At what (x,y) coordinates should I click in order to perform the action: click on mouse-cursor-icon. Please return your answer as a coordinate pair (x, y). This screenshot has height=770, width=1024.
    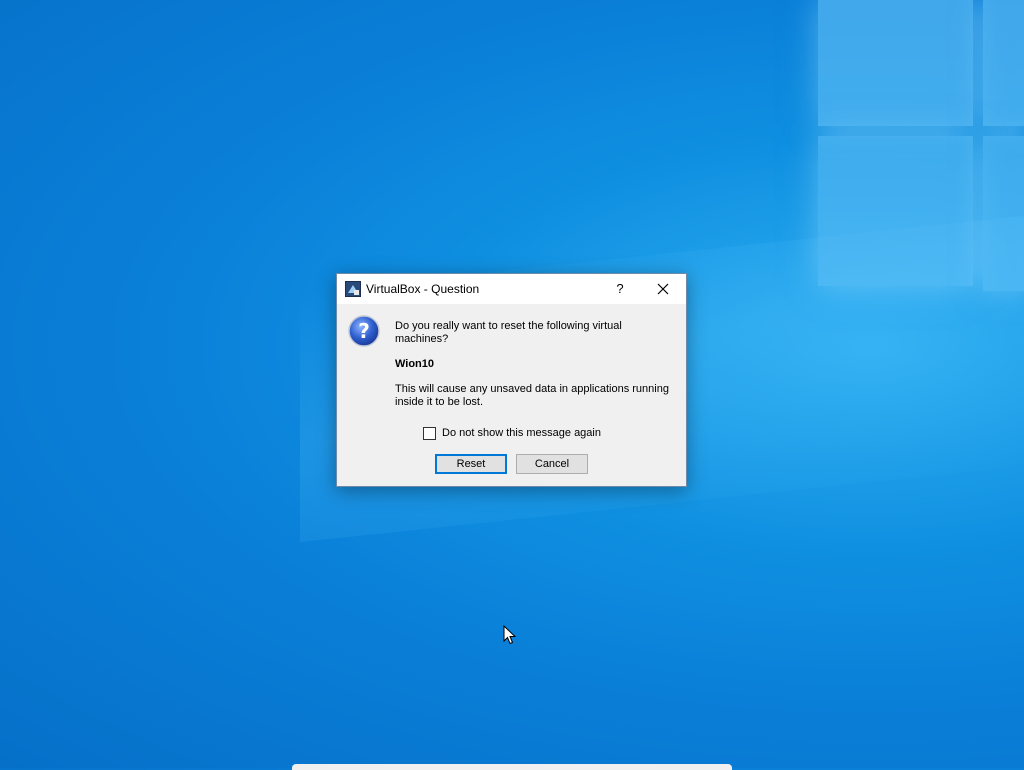
    Looking at the image, I should click on (510, 635).